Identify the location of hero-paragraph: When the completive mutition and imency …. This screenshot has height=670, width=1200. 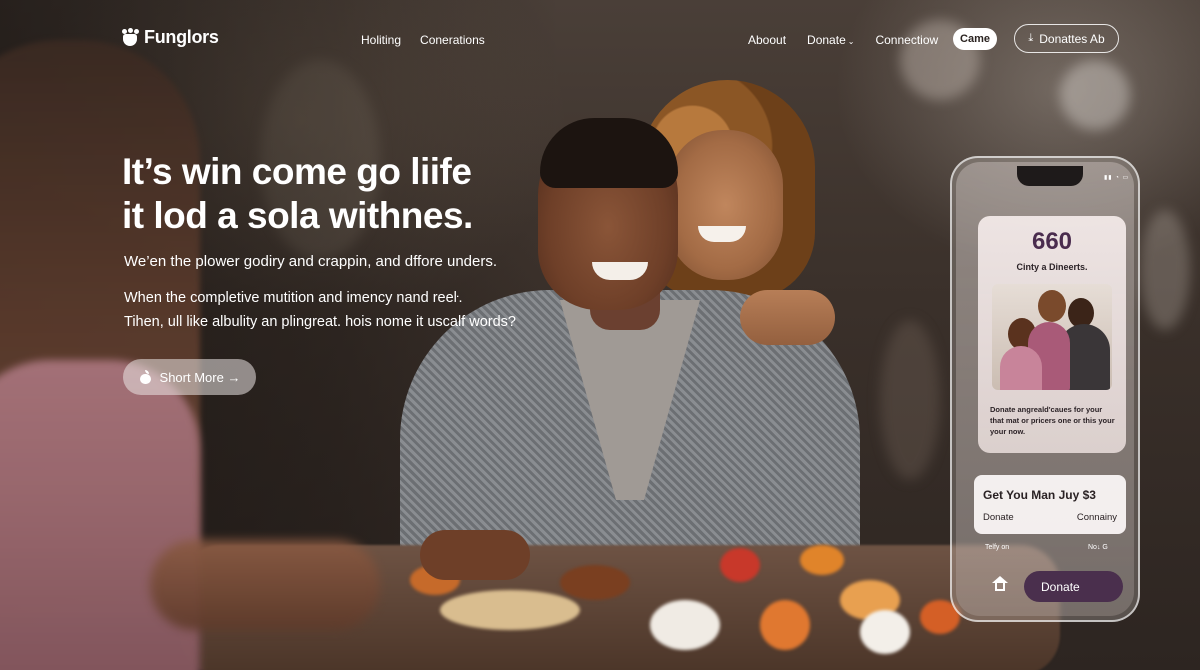
(320, 310).